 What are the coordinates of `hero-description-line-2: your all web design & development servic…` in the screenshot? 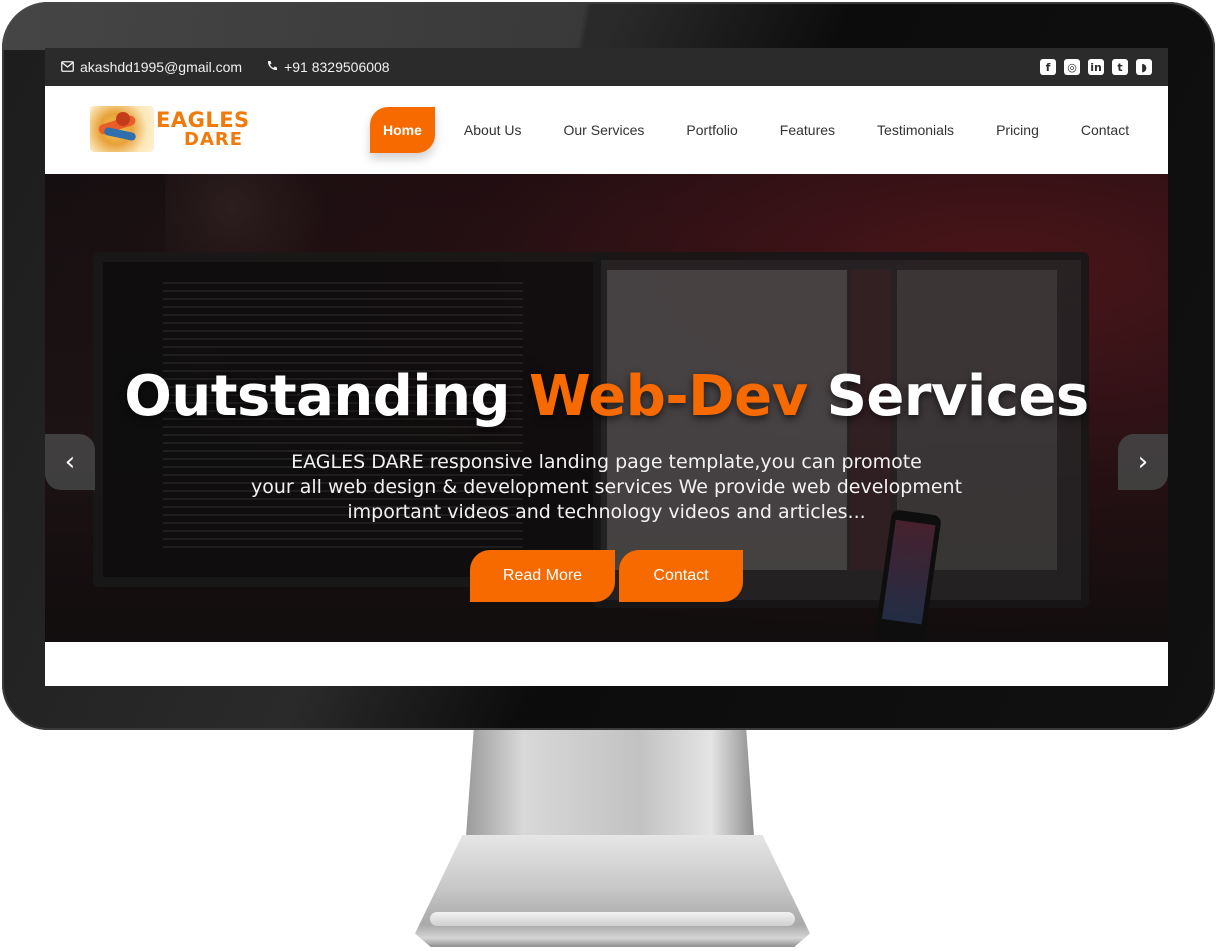 It's located at (606, 487).